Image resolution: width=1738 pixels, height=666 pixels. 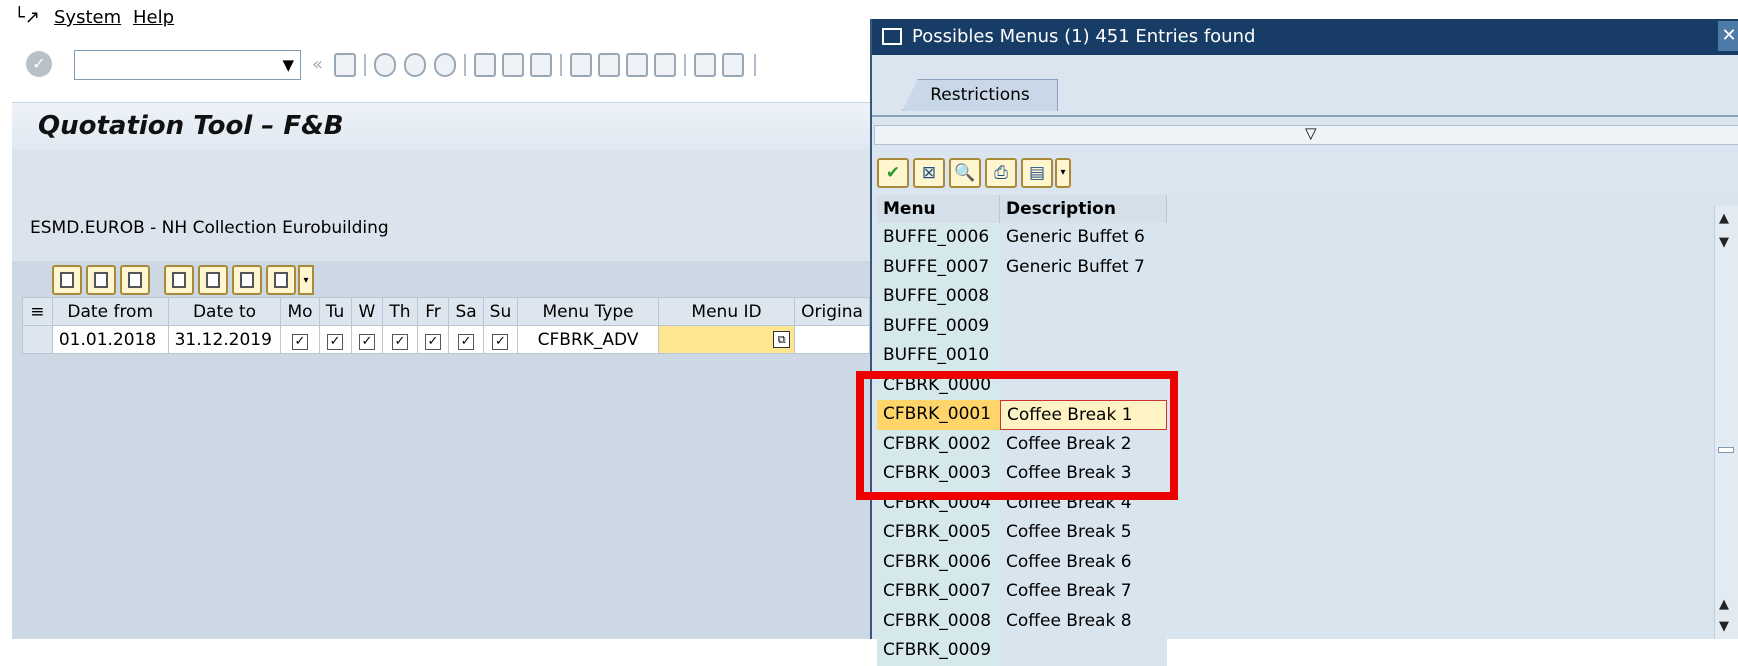 I want to click on col-date-from: Date from, so click(x=110, y=311).